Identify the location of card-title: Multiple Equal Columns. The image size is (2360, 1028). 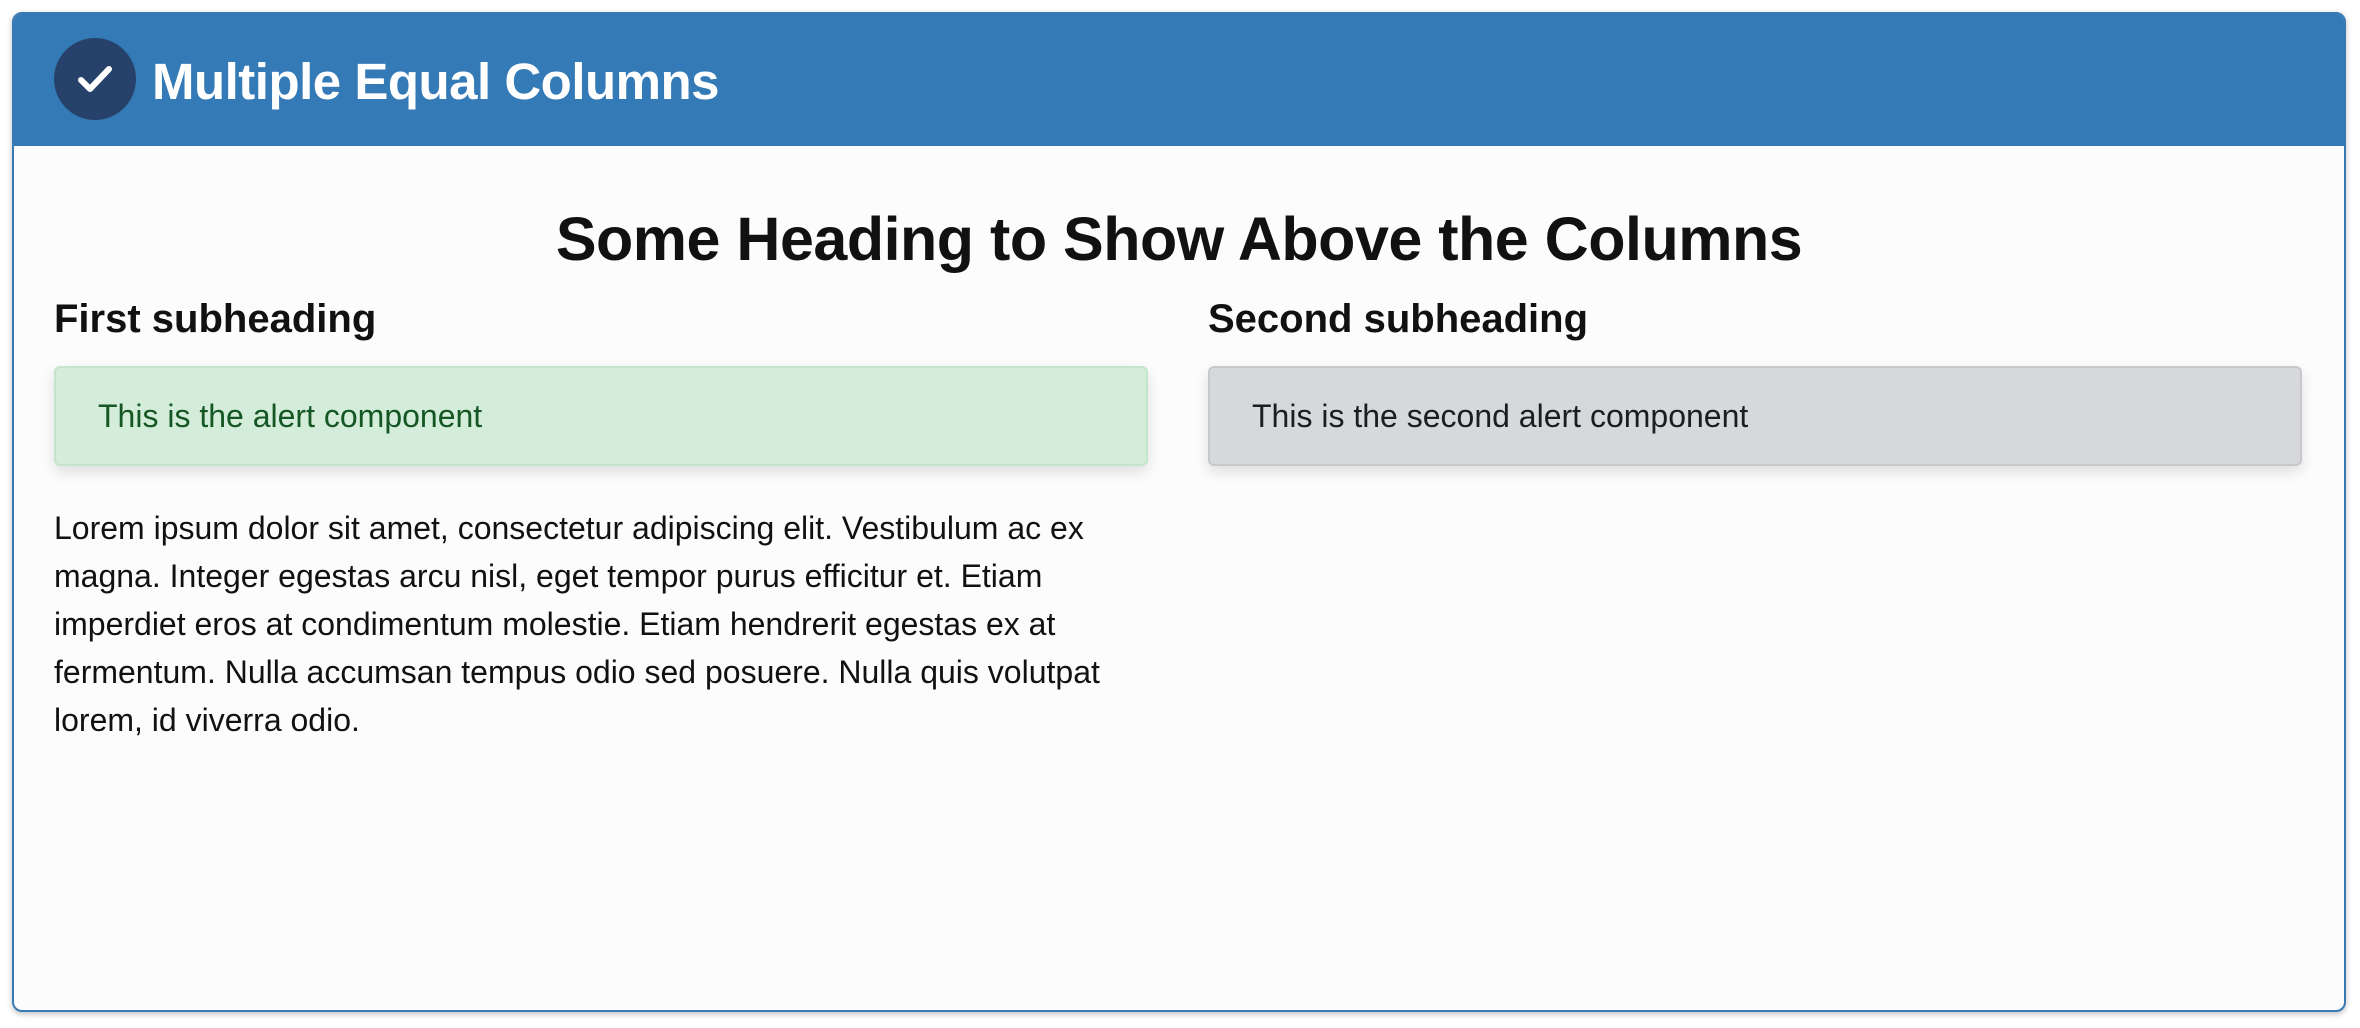
(436, 81).